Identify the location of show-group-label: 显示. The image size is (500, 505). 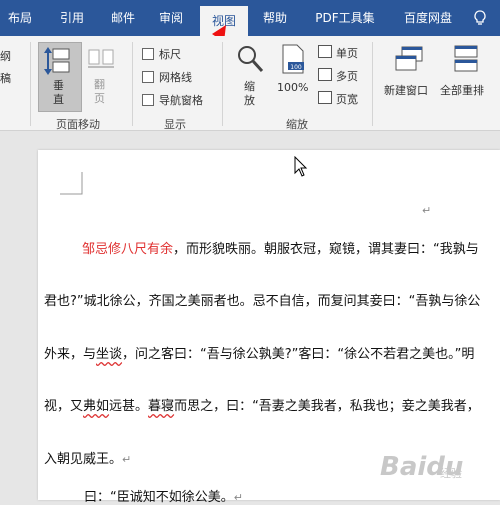
(175, 124).